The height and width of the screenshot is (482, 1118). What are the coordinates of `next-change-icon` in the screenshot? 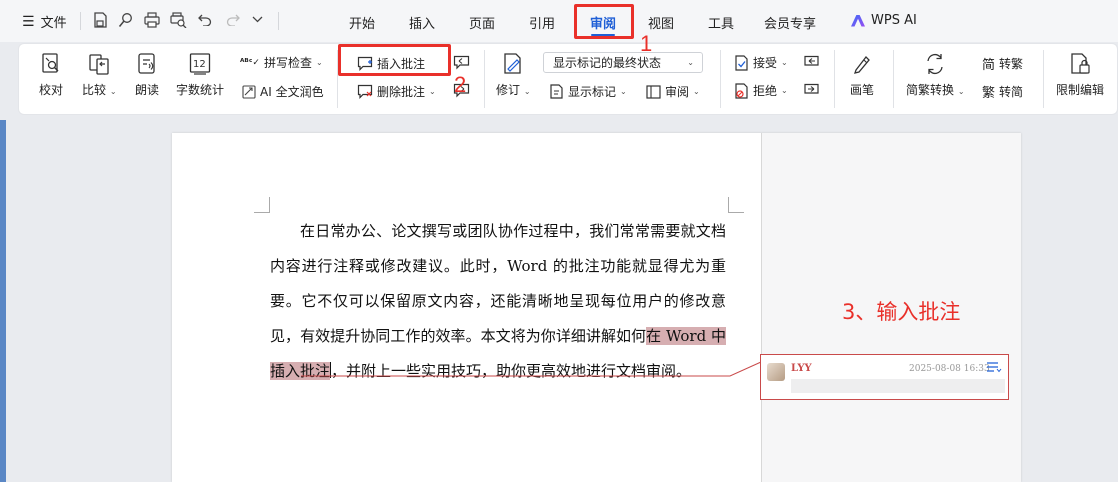 It's located at (811, 91).